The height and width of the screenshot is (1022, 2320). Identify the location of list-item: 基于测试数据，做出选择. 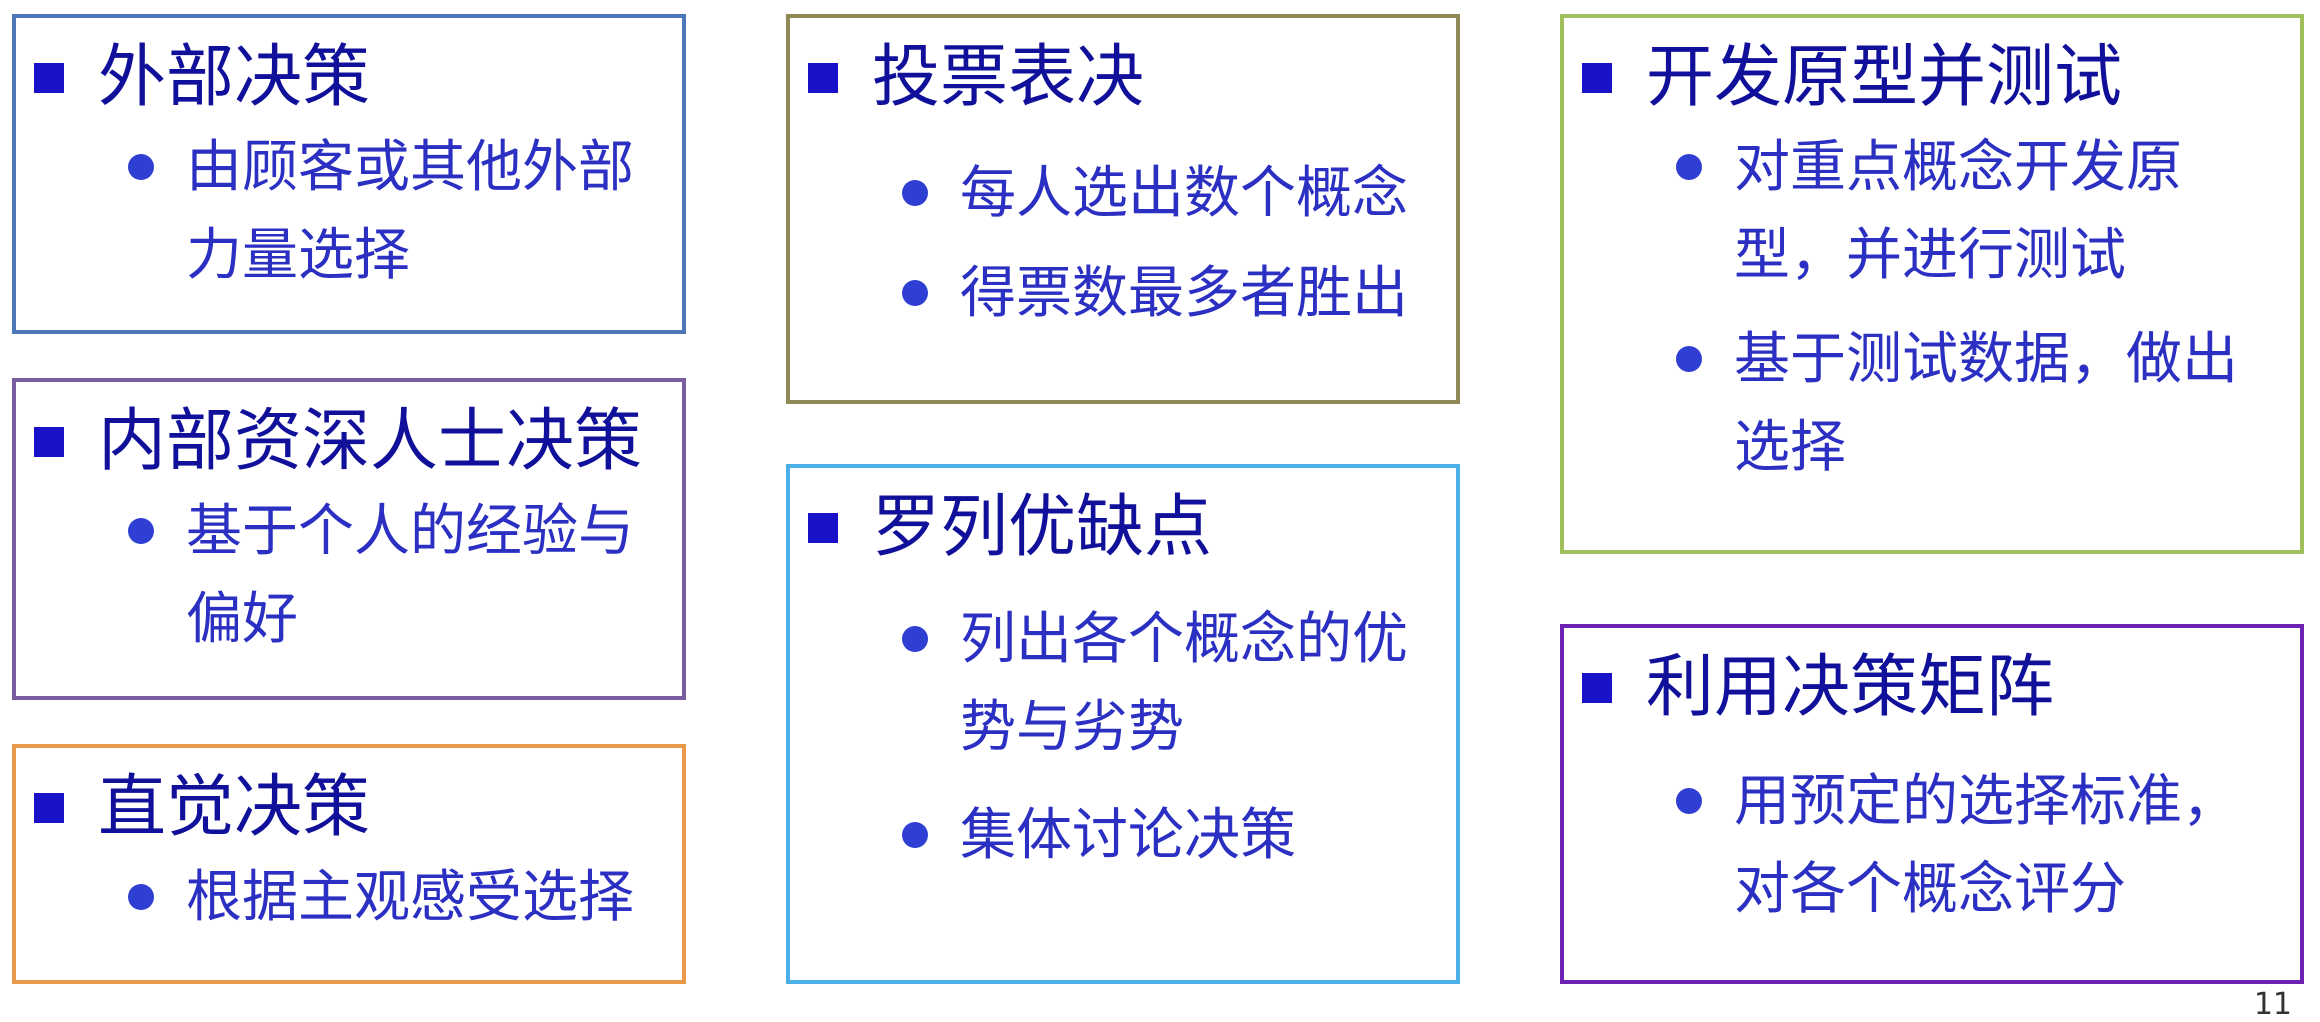
(1976, 404).